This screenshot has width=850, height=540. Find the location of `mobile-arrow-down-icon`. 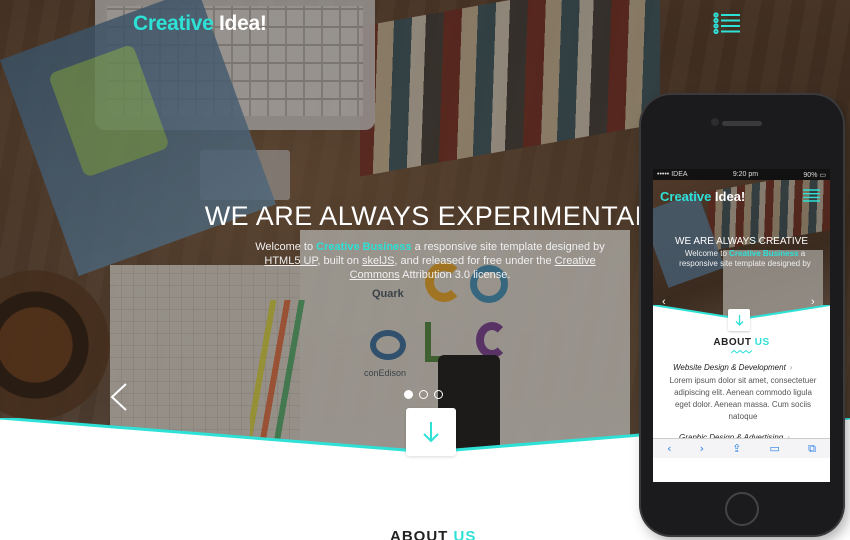

mobile-arrow-down-icon is located at coordinates (739, 320).